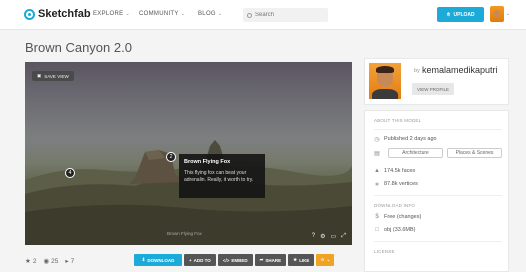 This screenshot has width=526, height=272. What do you see at coordinates (436, 81) in the screenshot?
I see `author-card: by kemalamedikaputri VIEW PROFILE` at bounding box center [436, 81].